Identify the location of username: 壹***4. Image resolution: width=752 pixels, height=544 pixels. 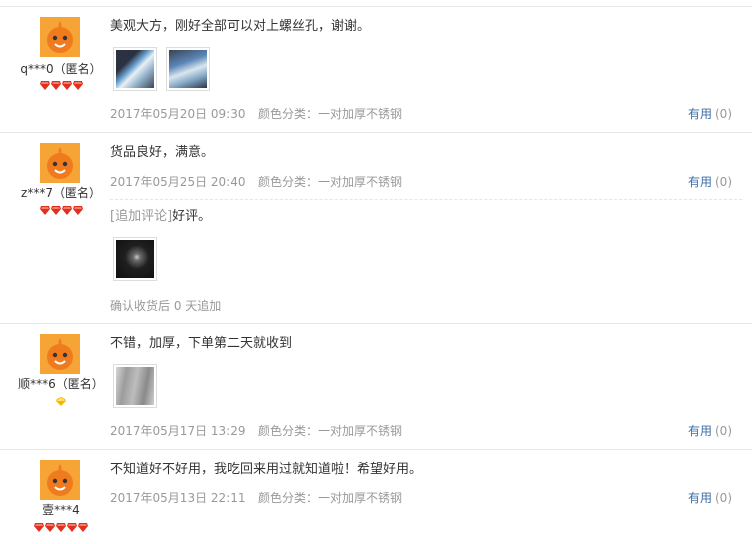
(61, 509).